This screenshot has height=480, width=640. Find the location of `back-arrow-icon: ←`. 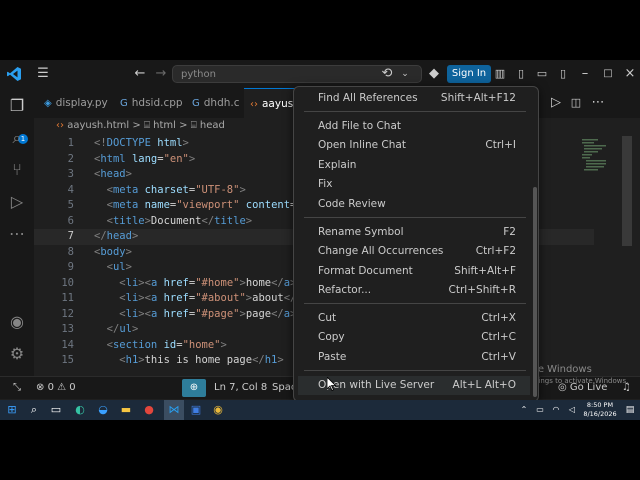

back-arrow-icon: ← is located at coordinates (140, 74).